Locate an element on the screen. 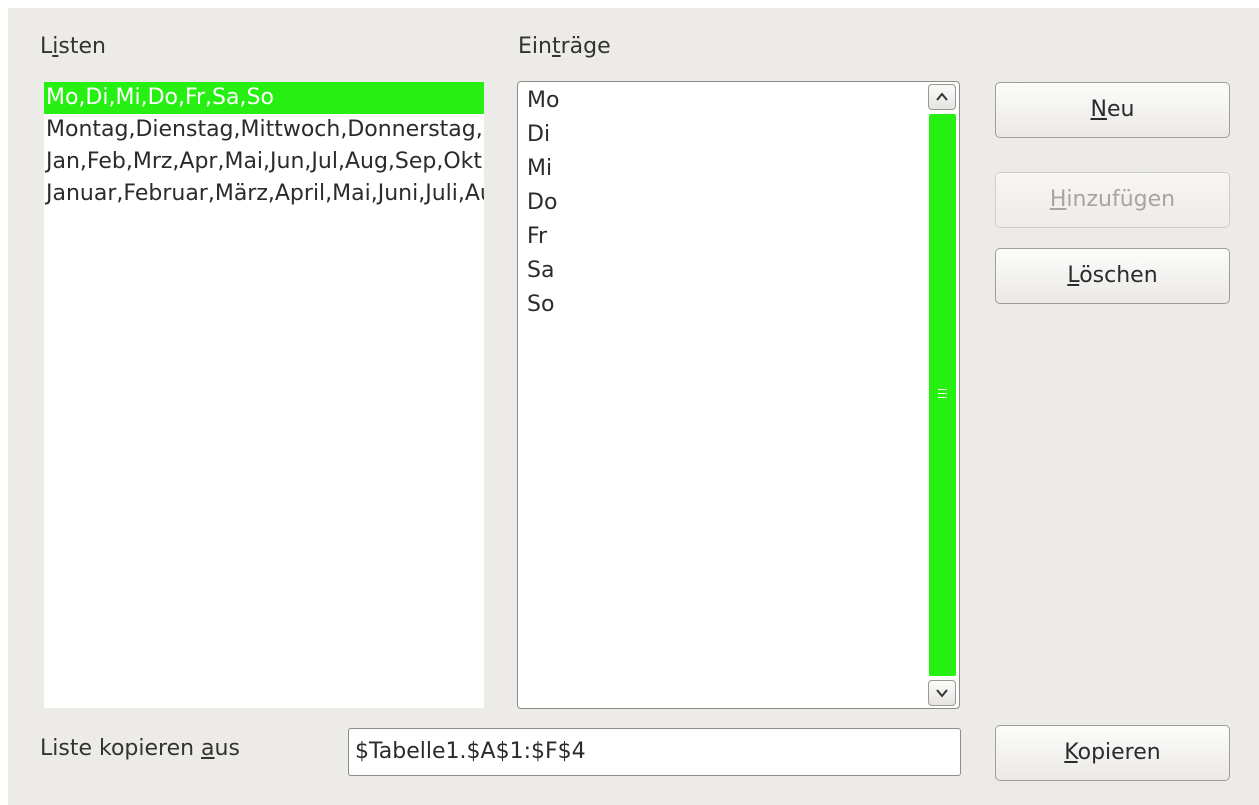 This screenshot has width=1259, height=805. copy-from-input: $Tabelle1.$A$1:$F$4 is located at coordinates (654, 752).